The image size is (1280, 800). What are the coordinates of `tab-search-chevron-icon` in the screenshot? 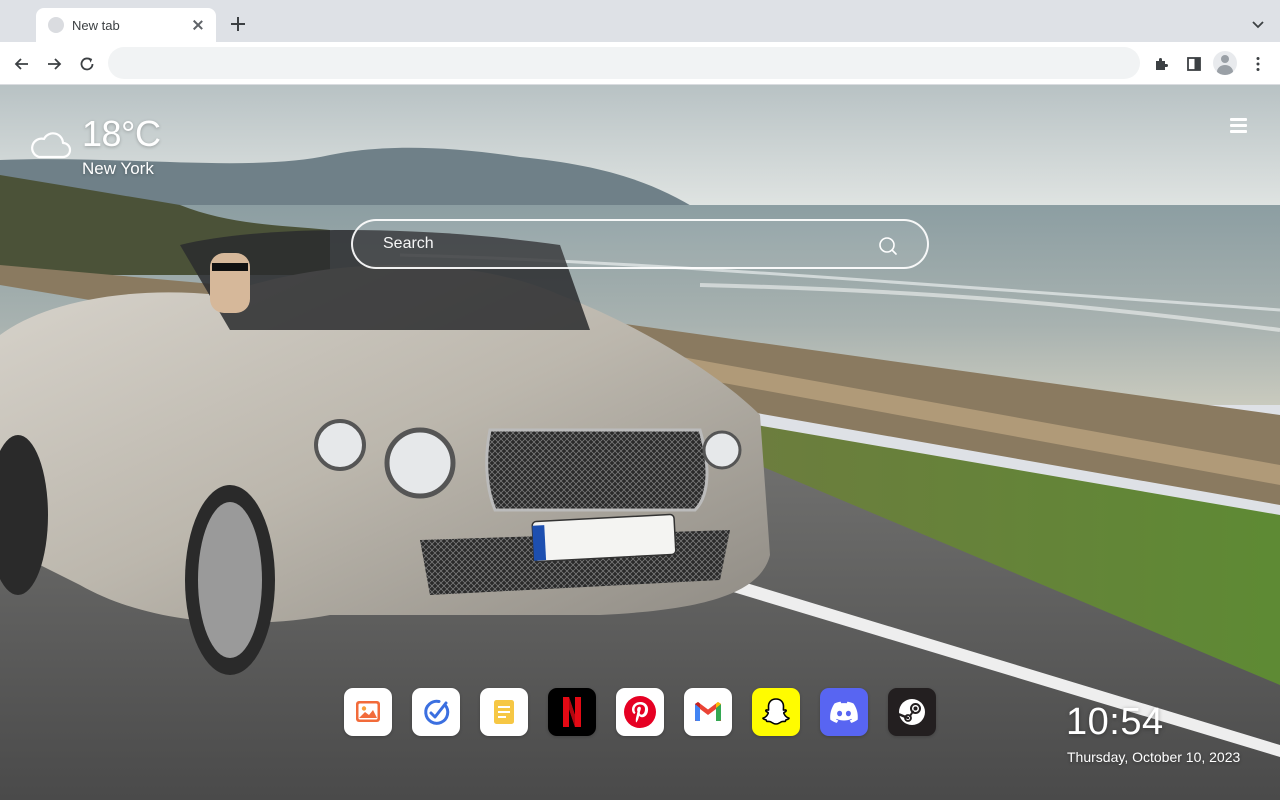 It's located at (1258, 24).